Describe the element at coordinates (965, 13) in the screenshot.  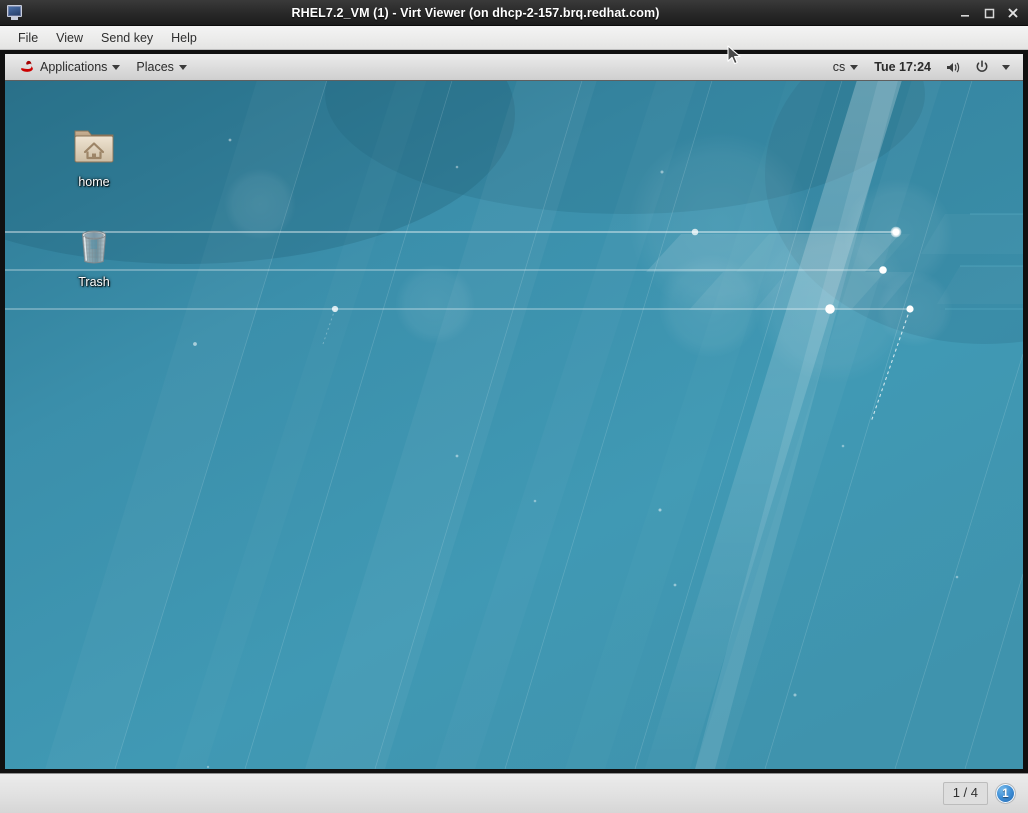
I see `minimize-icon` at that location.